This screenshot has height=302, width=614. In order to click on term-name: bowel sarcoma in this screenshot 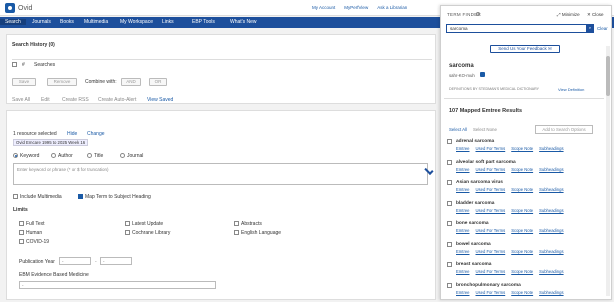, I will do `click(473, 244)`.